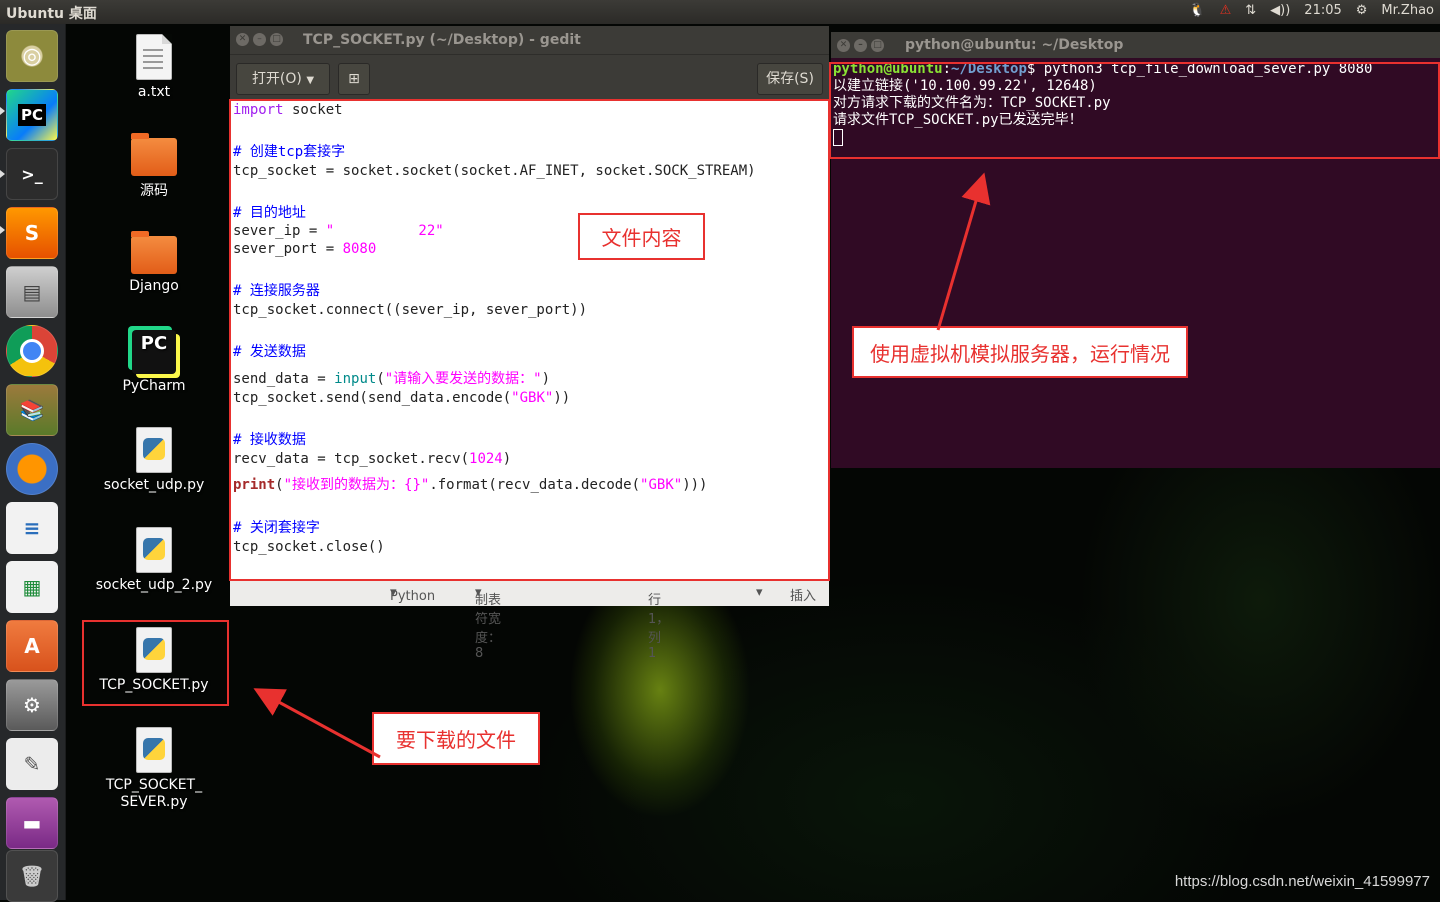 This screenshot has width=1440, height=902. What do you see at coordinates (1302, 881) in the screenshot?
I see `watermark: https://blog.csdn.net/weixin_41599977` at bounding box center [1302, 881].